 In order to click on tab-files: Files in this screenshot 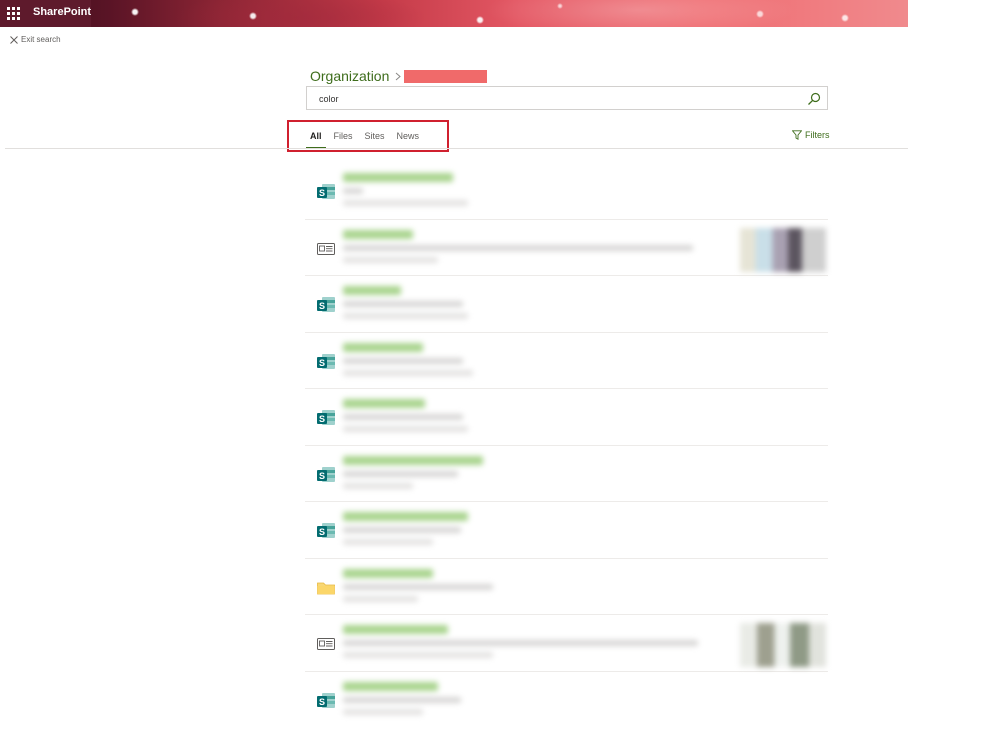, I will do `click(343, 139)`.